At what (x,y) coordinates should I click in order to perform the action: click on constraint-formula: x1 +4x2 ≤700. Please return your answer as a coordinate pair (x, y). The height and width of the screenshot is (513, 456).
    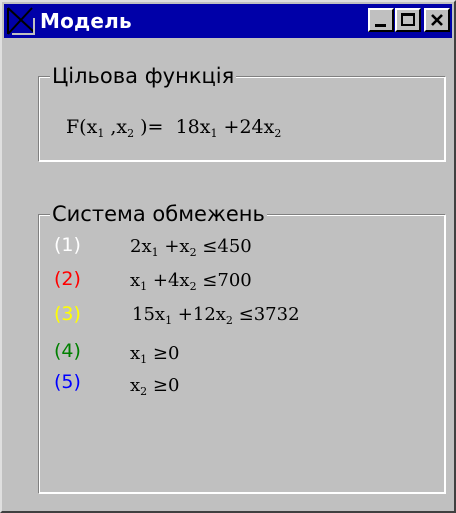
    Looking at the image, I should click on (191, 281).